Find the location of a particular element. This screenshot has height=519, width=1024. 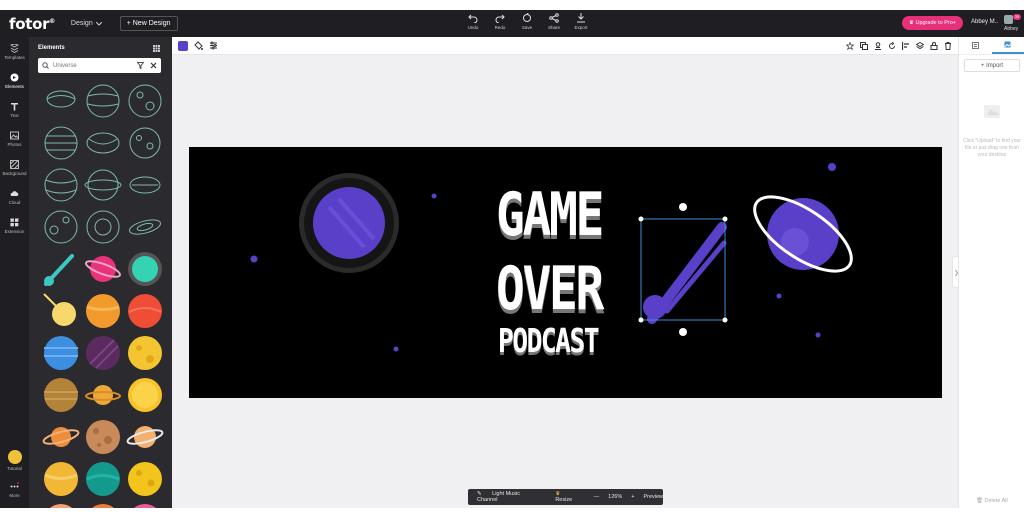

rotate-icon is located at coordinates (892, 46).